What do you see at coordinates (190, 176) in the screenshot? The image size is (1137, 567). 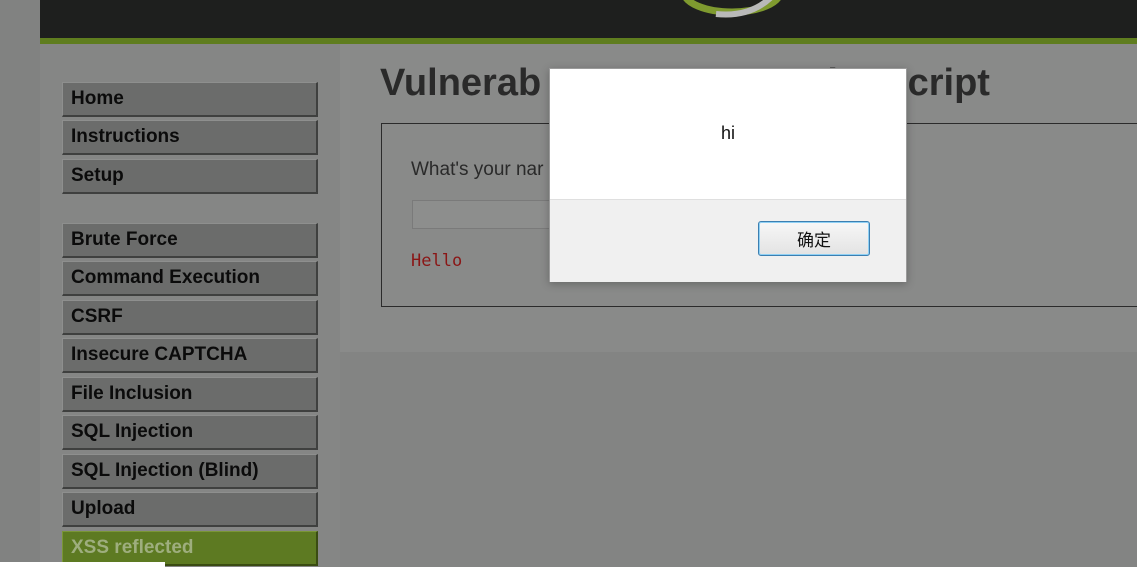 I see `sidebar-item-setup: Setup` at bounding box center [190, 176].